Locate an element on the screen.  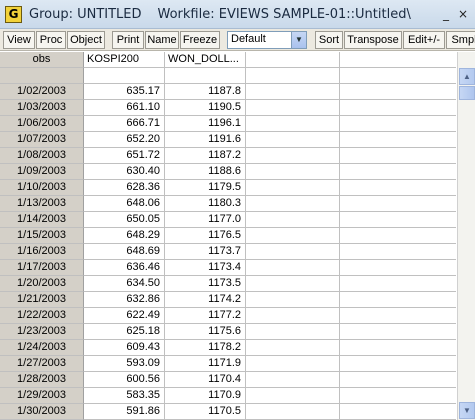
kospi200-cell: 630.40 is located at coordinates (124, 172).